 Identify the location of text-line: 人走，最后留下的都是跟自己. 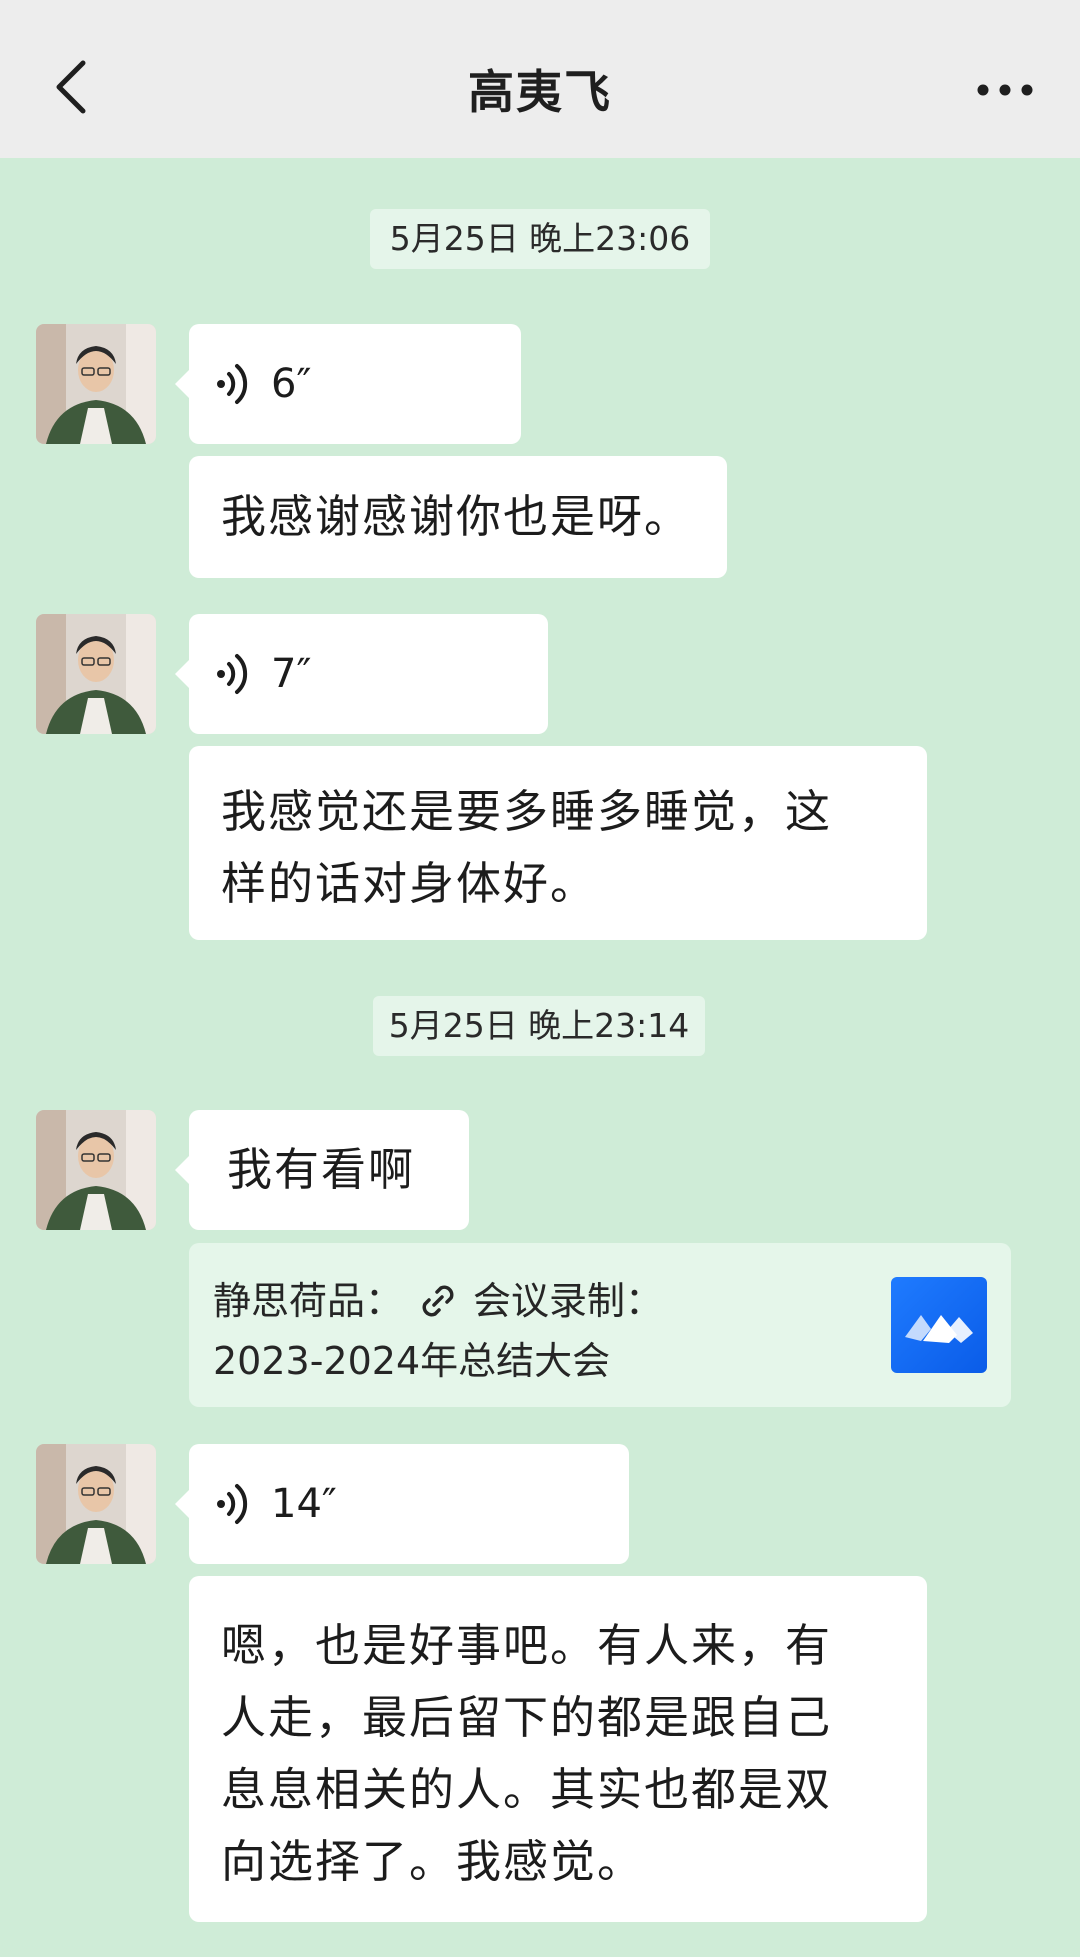
(527, 1717).